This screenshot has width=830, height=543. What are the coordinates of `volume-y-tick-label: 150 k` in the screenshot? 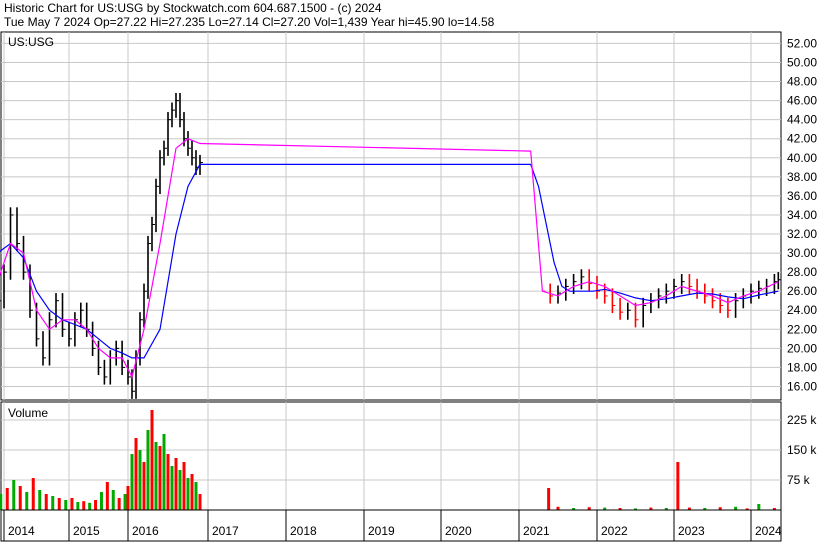 It's located at (802, 450).